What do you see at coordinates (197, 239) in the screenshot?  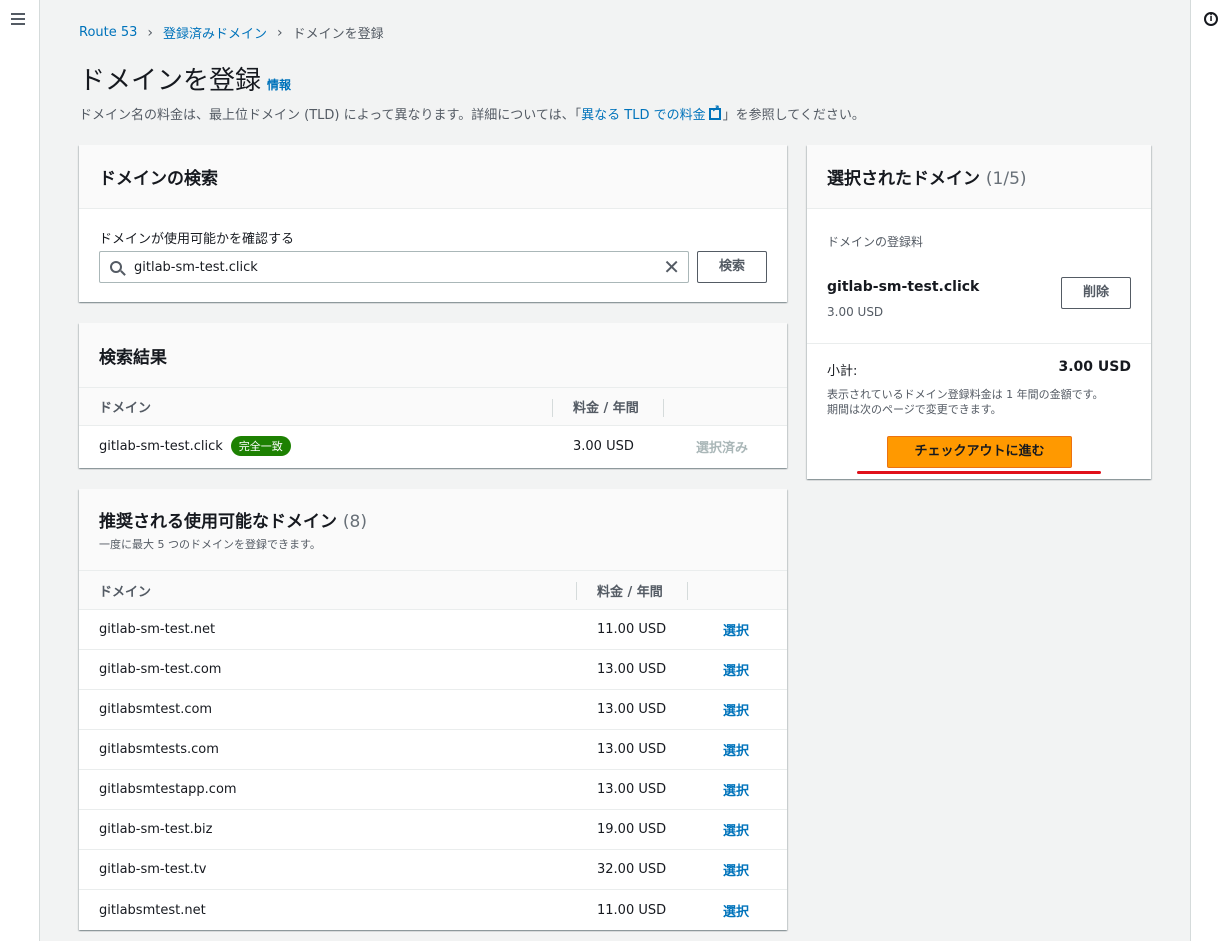 I see `search-label: ドメインが使用可能かを確認する` at bounding box center [197, 239].